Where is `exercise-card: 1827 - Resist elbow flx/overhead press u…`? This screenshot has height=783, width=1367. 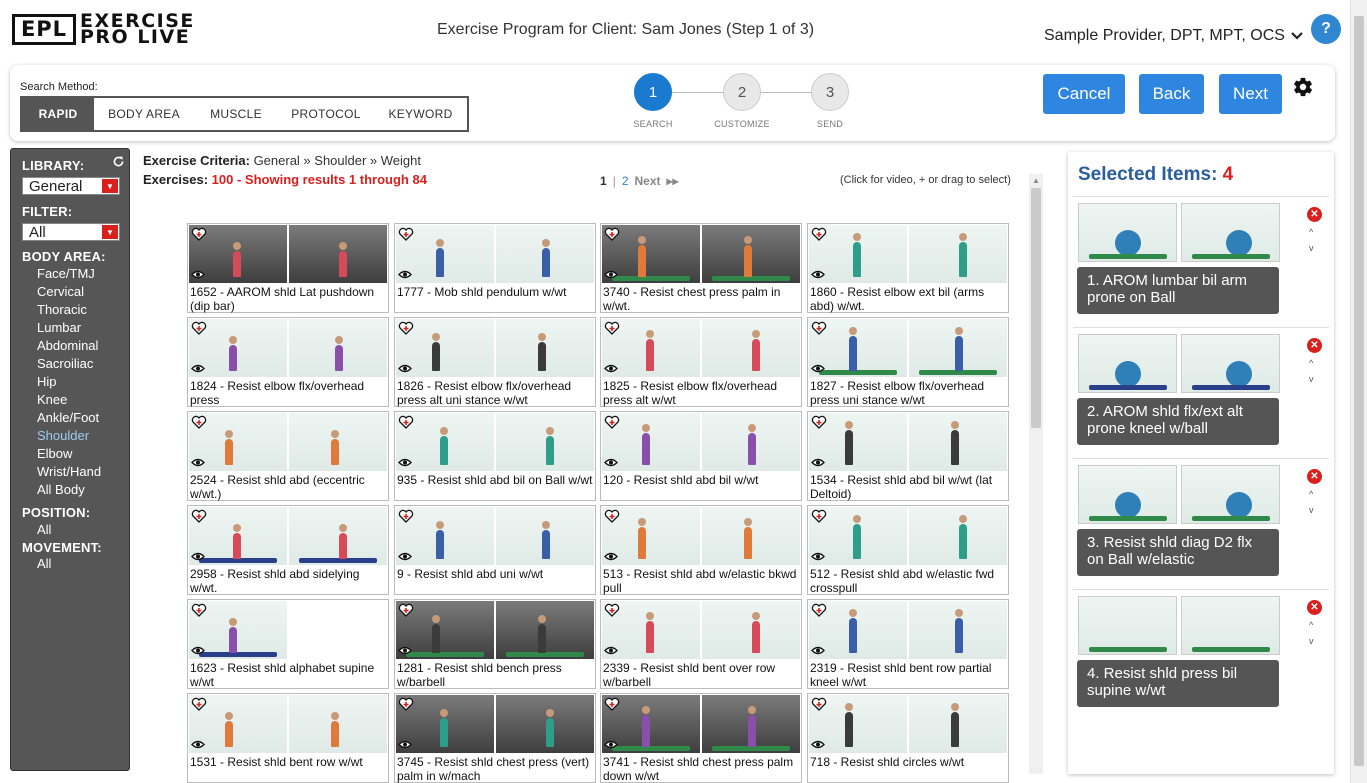 exercise-card: 1827 - Resist elbow flx/overhead press u… is located at coordinates (908, 362).